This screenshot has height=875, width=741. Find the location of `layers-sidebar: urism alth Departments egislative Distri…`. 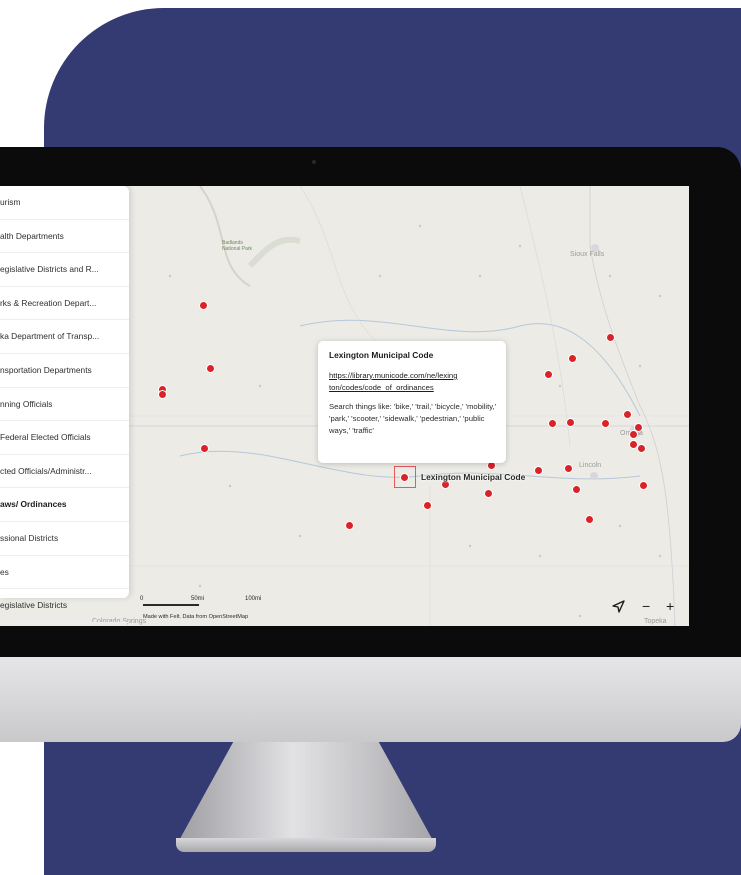

layers-sidebar: urism alth Departments egislative Distri… is located at coordinates (64, 404).